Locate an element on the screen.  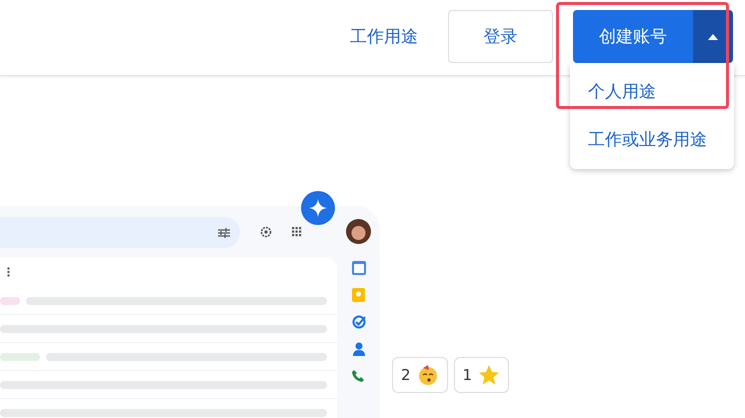
task-check-icon is located at coordinates (359, 322).